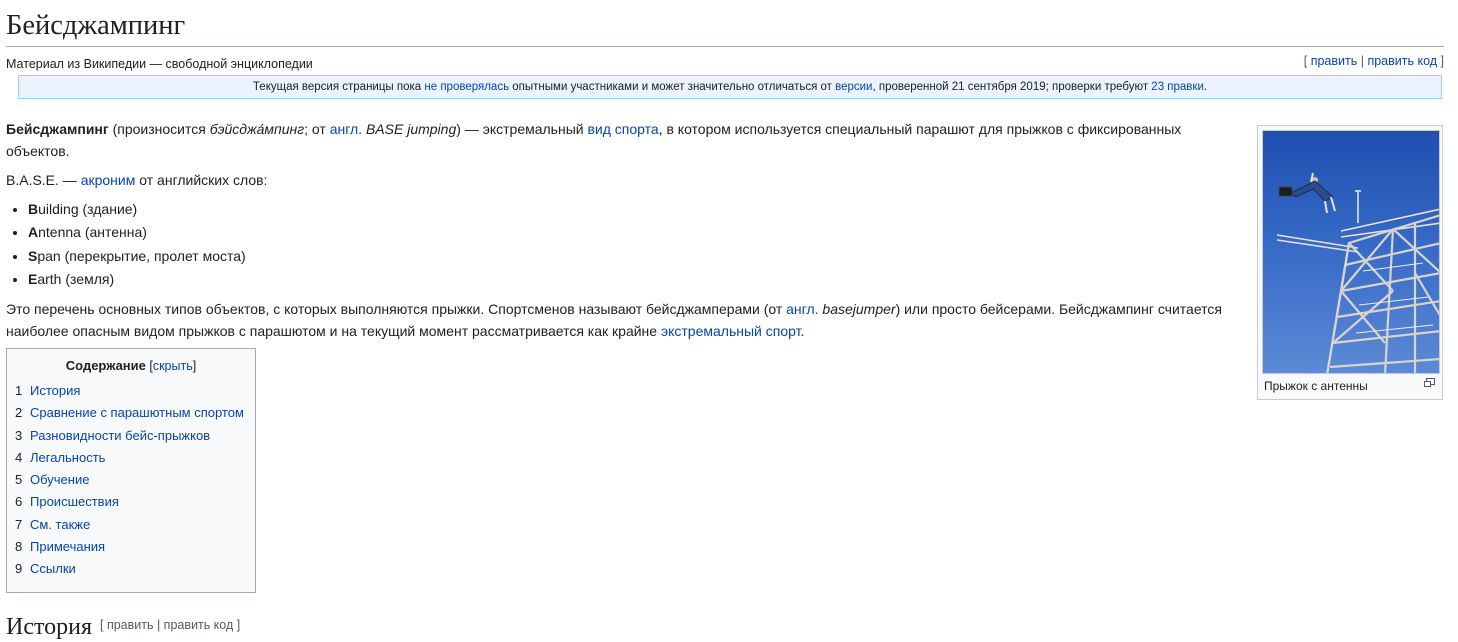  Describe the element at coordinates (19, 524) in the screenshot. I see `toc-number: 7` at that location.